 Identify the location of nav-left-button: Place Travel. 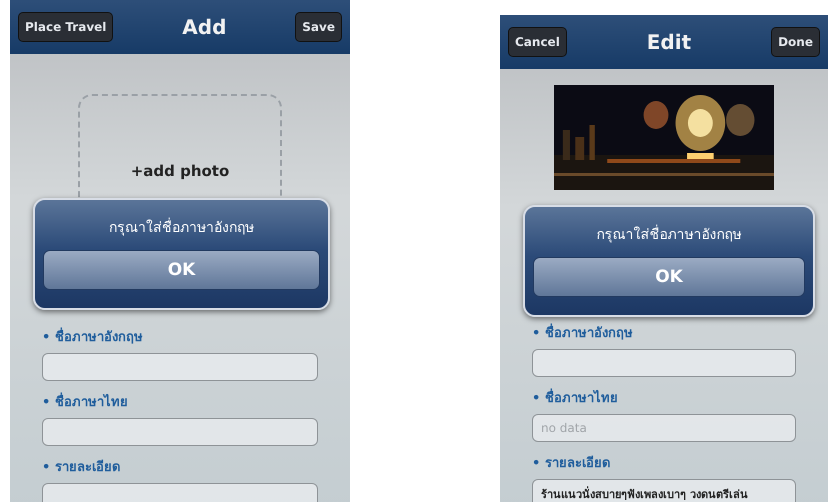
(66, 27).